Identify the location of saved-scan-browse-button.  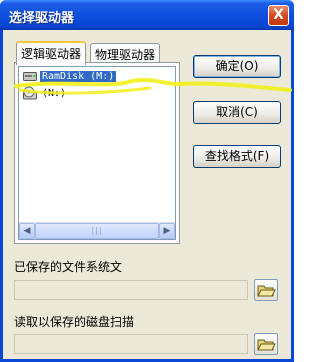
(266, 344).